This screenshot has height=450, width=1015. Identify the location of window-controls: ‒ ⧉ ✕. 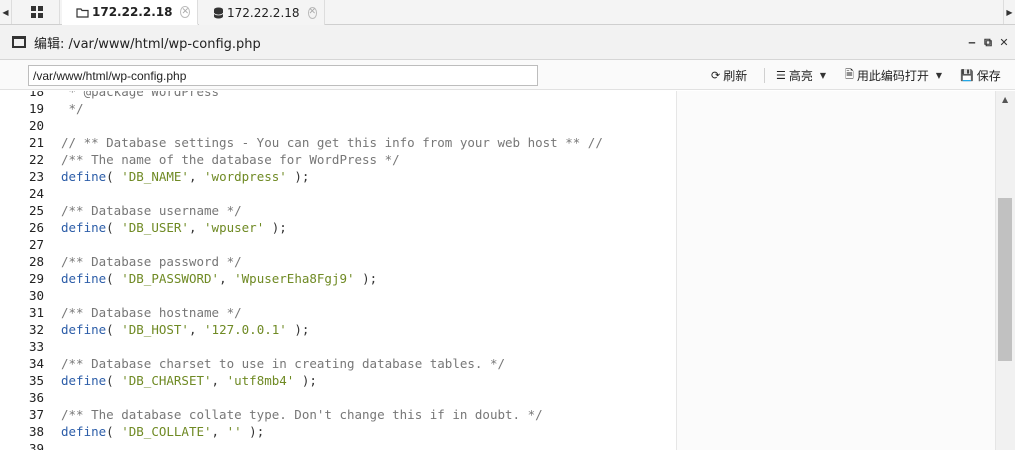
(988, 42).